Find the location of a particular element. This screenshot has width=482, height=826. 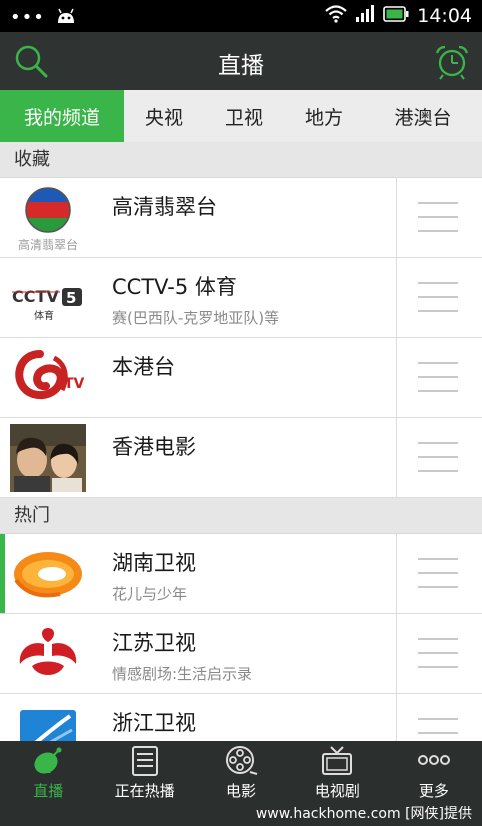

channel-name: 浙江卫视 is located at coordinates (154, 723).